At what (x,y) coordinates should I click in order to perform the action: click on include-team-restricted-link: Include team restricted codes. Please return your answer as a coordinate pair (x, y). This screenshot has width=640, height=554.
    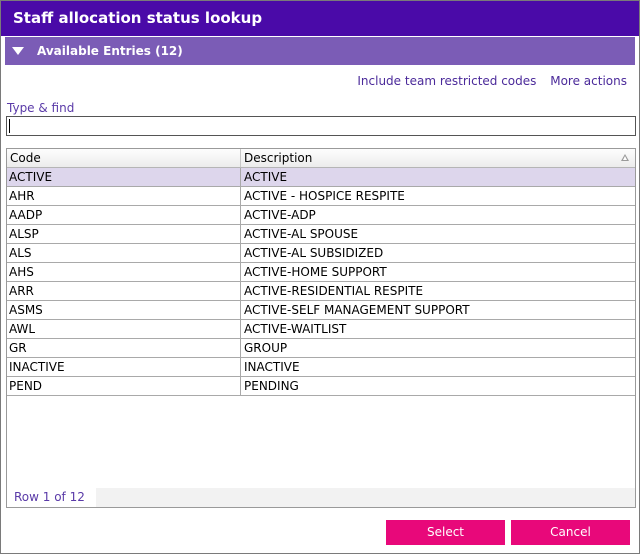
    Looking at the image, I should click on (446, 81).